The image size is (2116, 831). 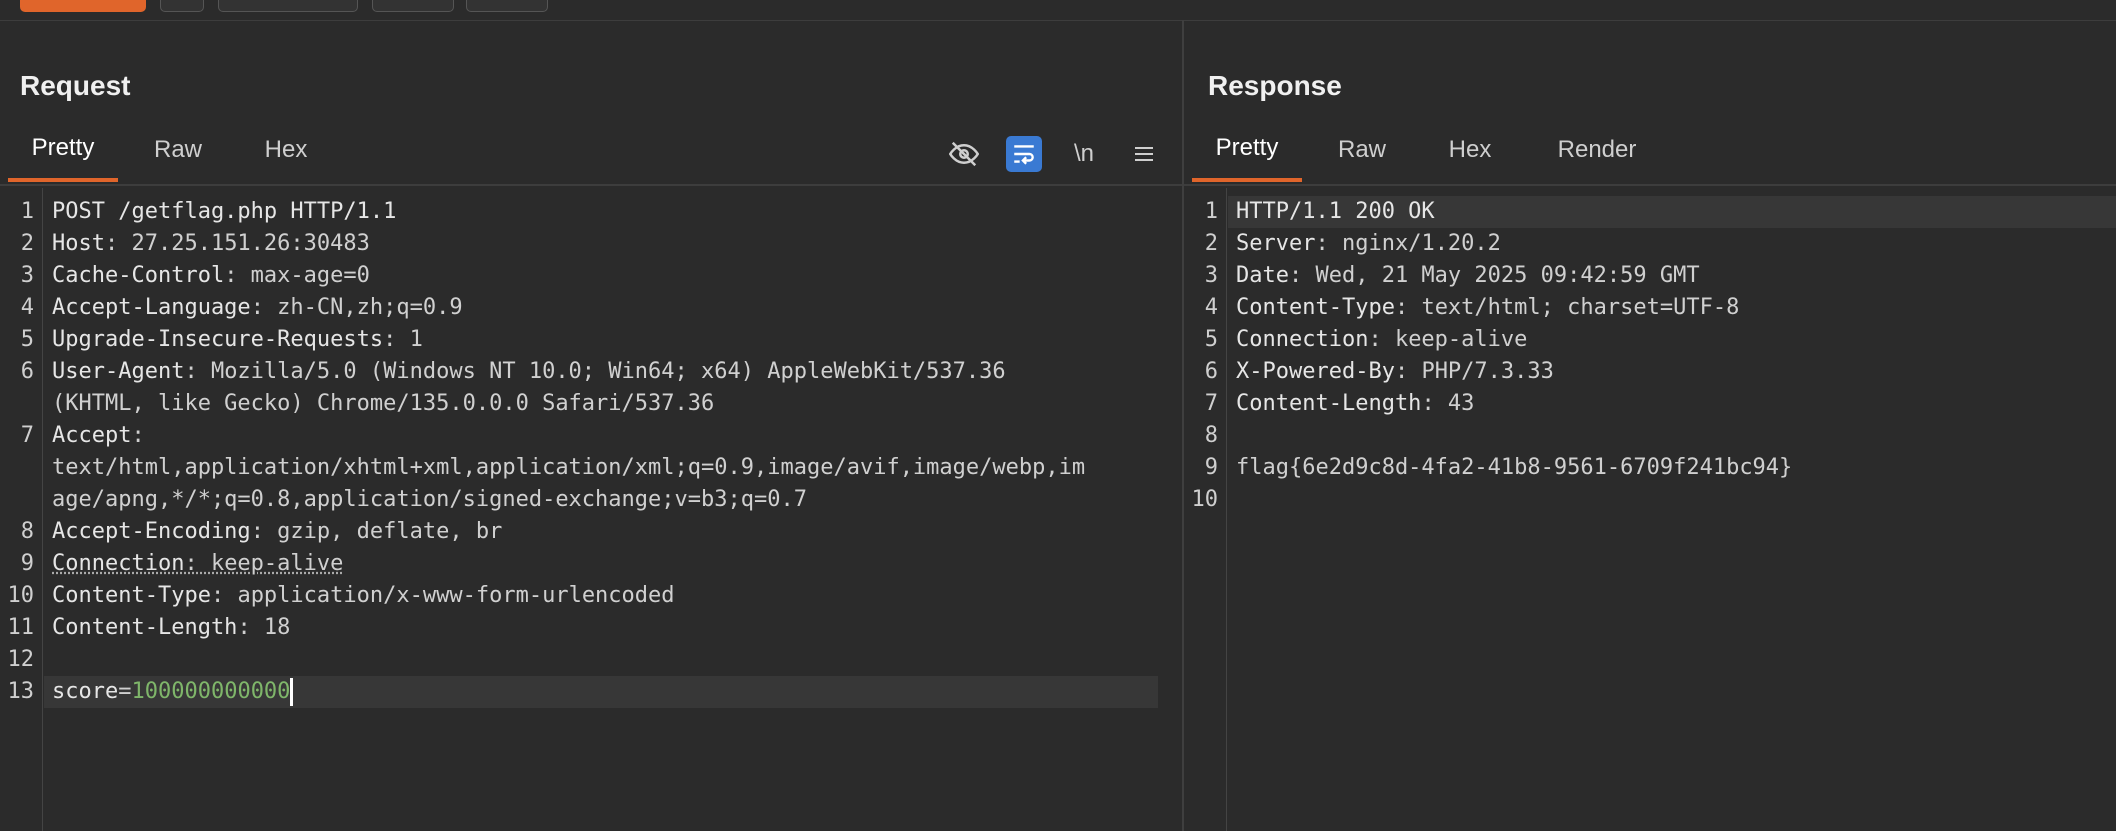 I want to click on header-name: HTTP/1.1 200 OK, so click(x=1335, y=211).